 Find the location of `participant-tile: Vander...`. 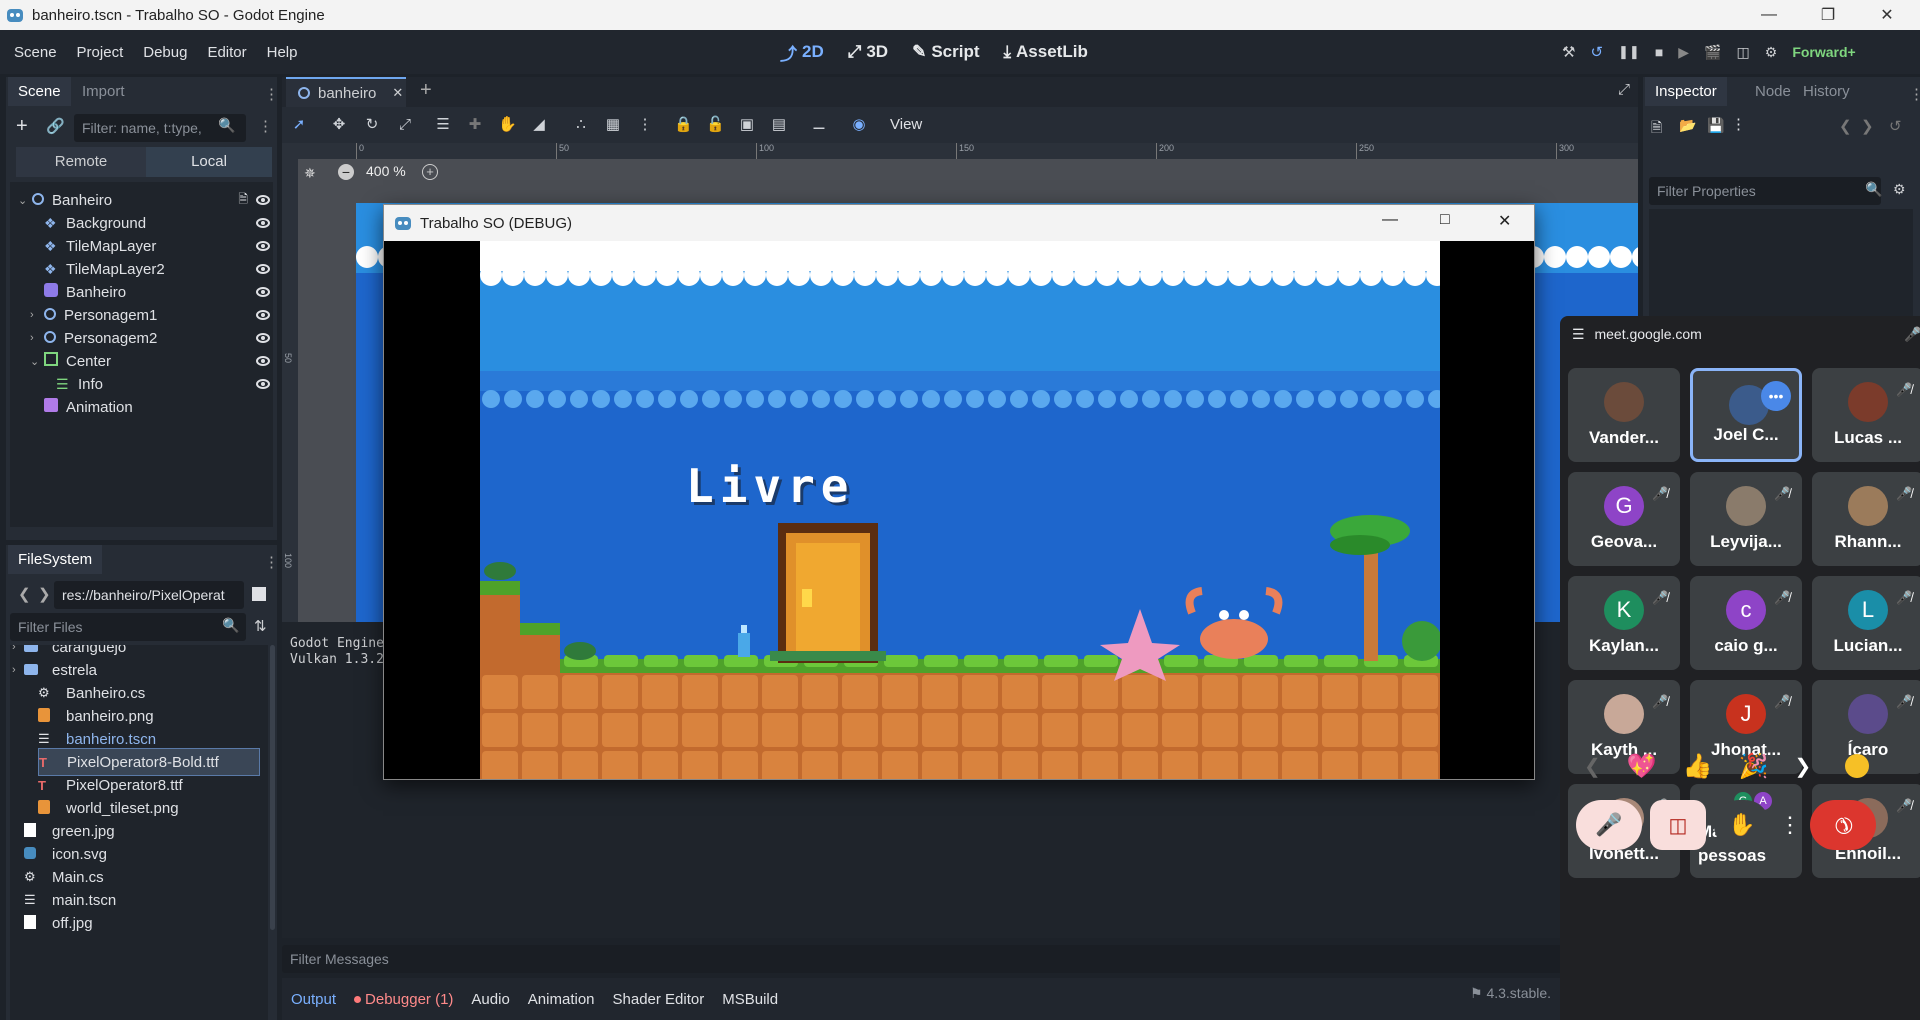

participant-tile: Vander... is located at coordinates (1624, 415).